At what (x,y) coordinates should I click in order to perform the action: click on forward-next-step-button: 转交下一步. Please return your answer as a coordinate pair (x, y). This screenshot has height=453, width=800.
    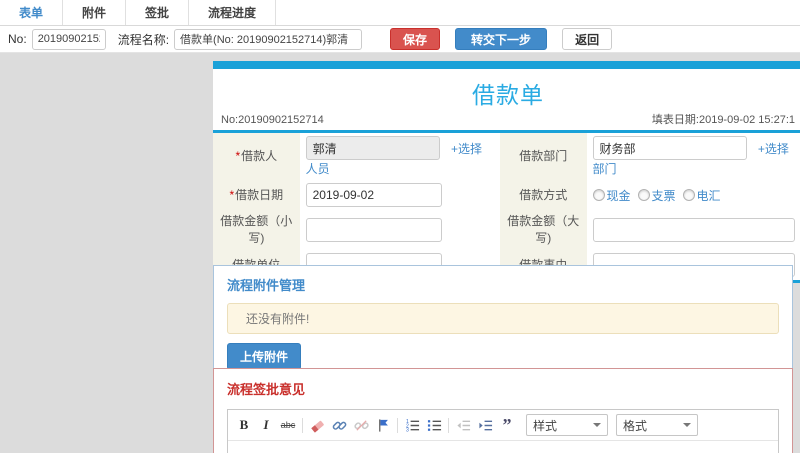
    Looking at the image, I should click on (501, 39).